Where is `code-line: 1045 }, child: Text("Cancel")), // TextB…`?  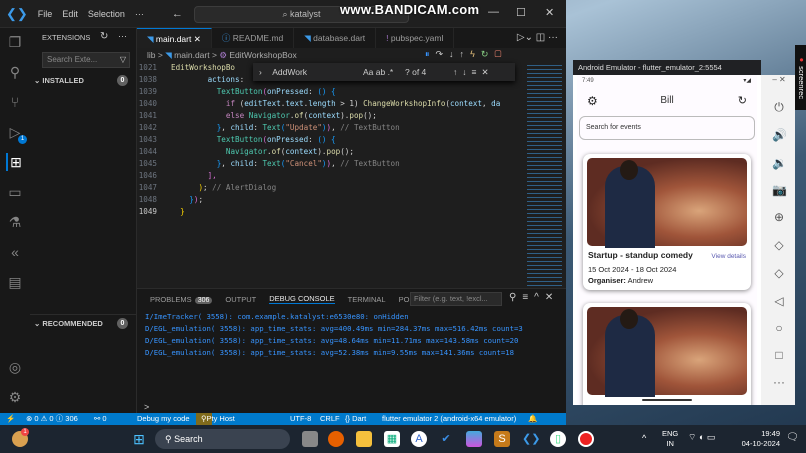
code-line: 1045 }, child: Text("Cancel")), // TextB… is located at coordinates (332, 164).